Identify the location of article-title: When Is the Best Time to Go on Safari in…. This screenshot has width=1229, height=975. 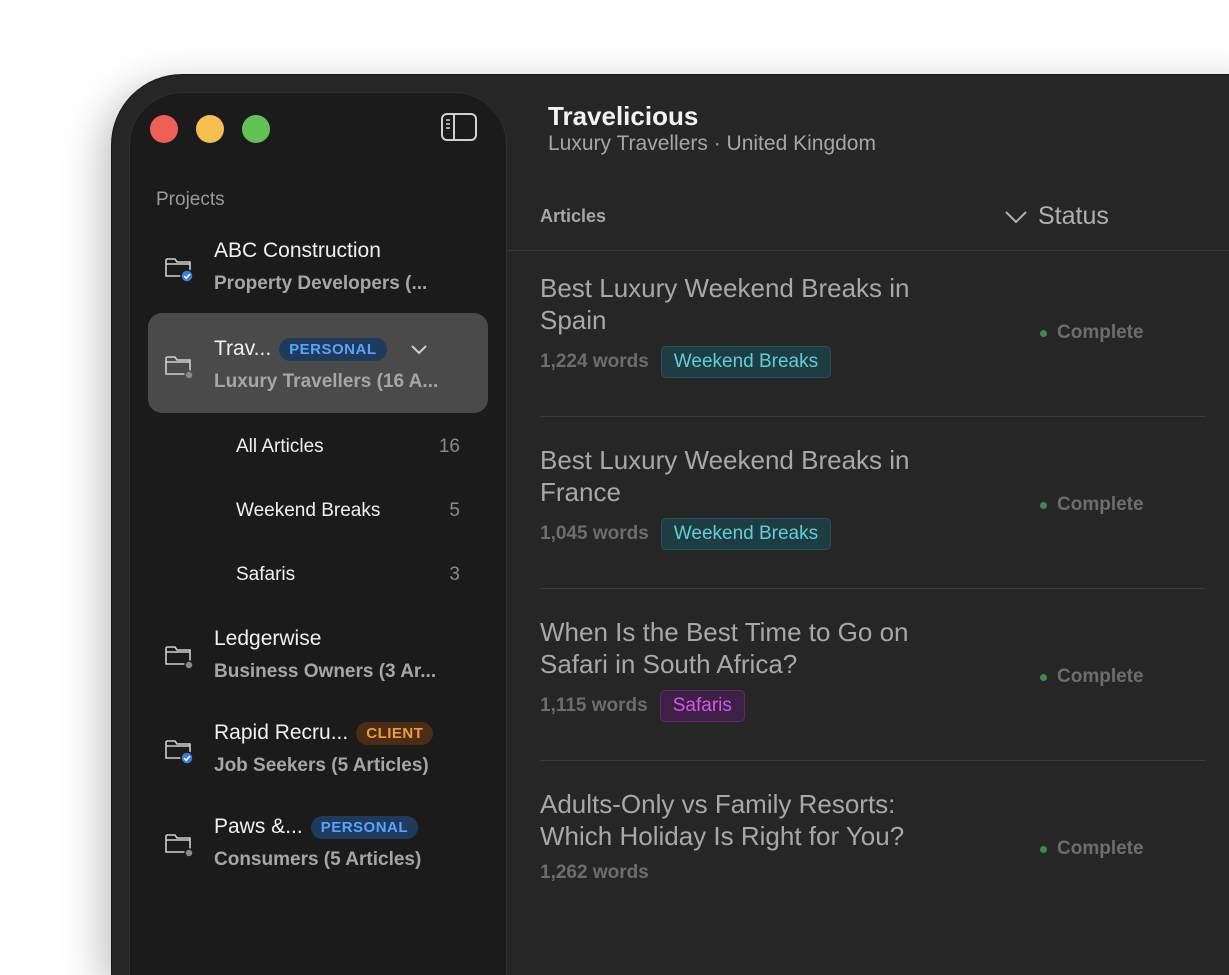
(724, 648).